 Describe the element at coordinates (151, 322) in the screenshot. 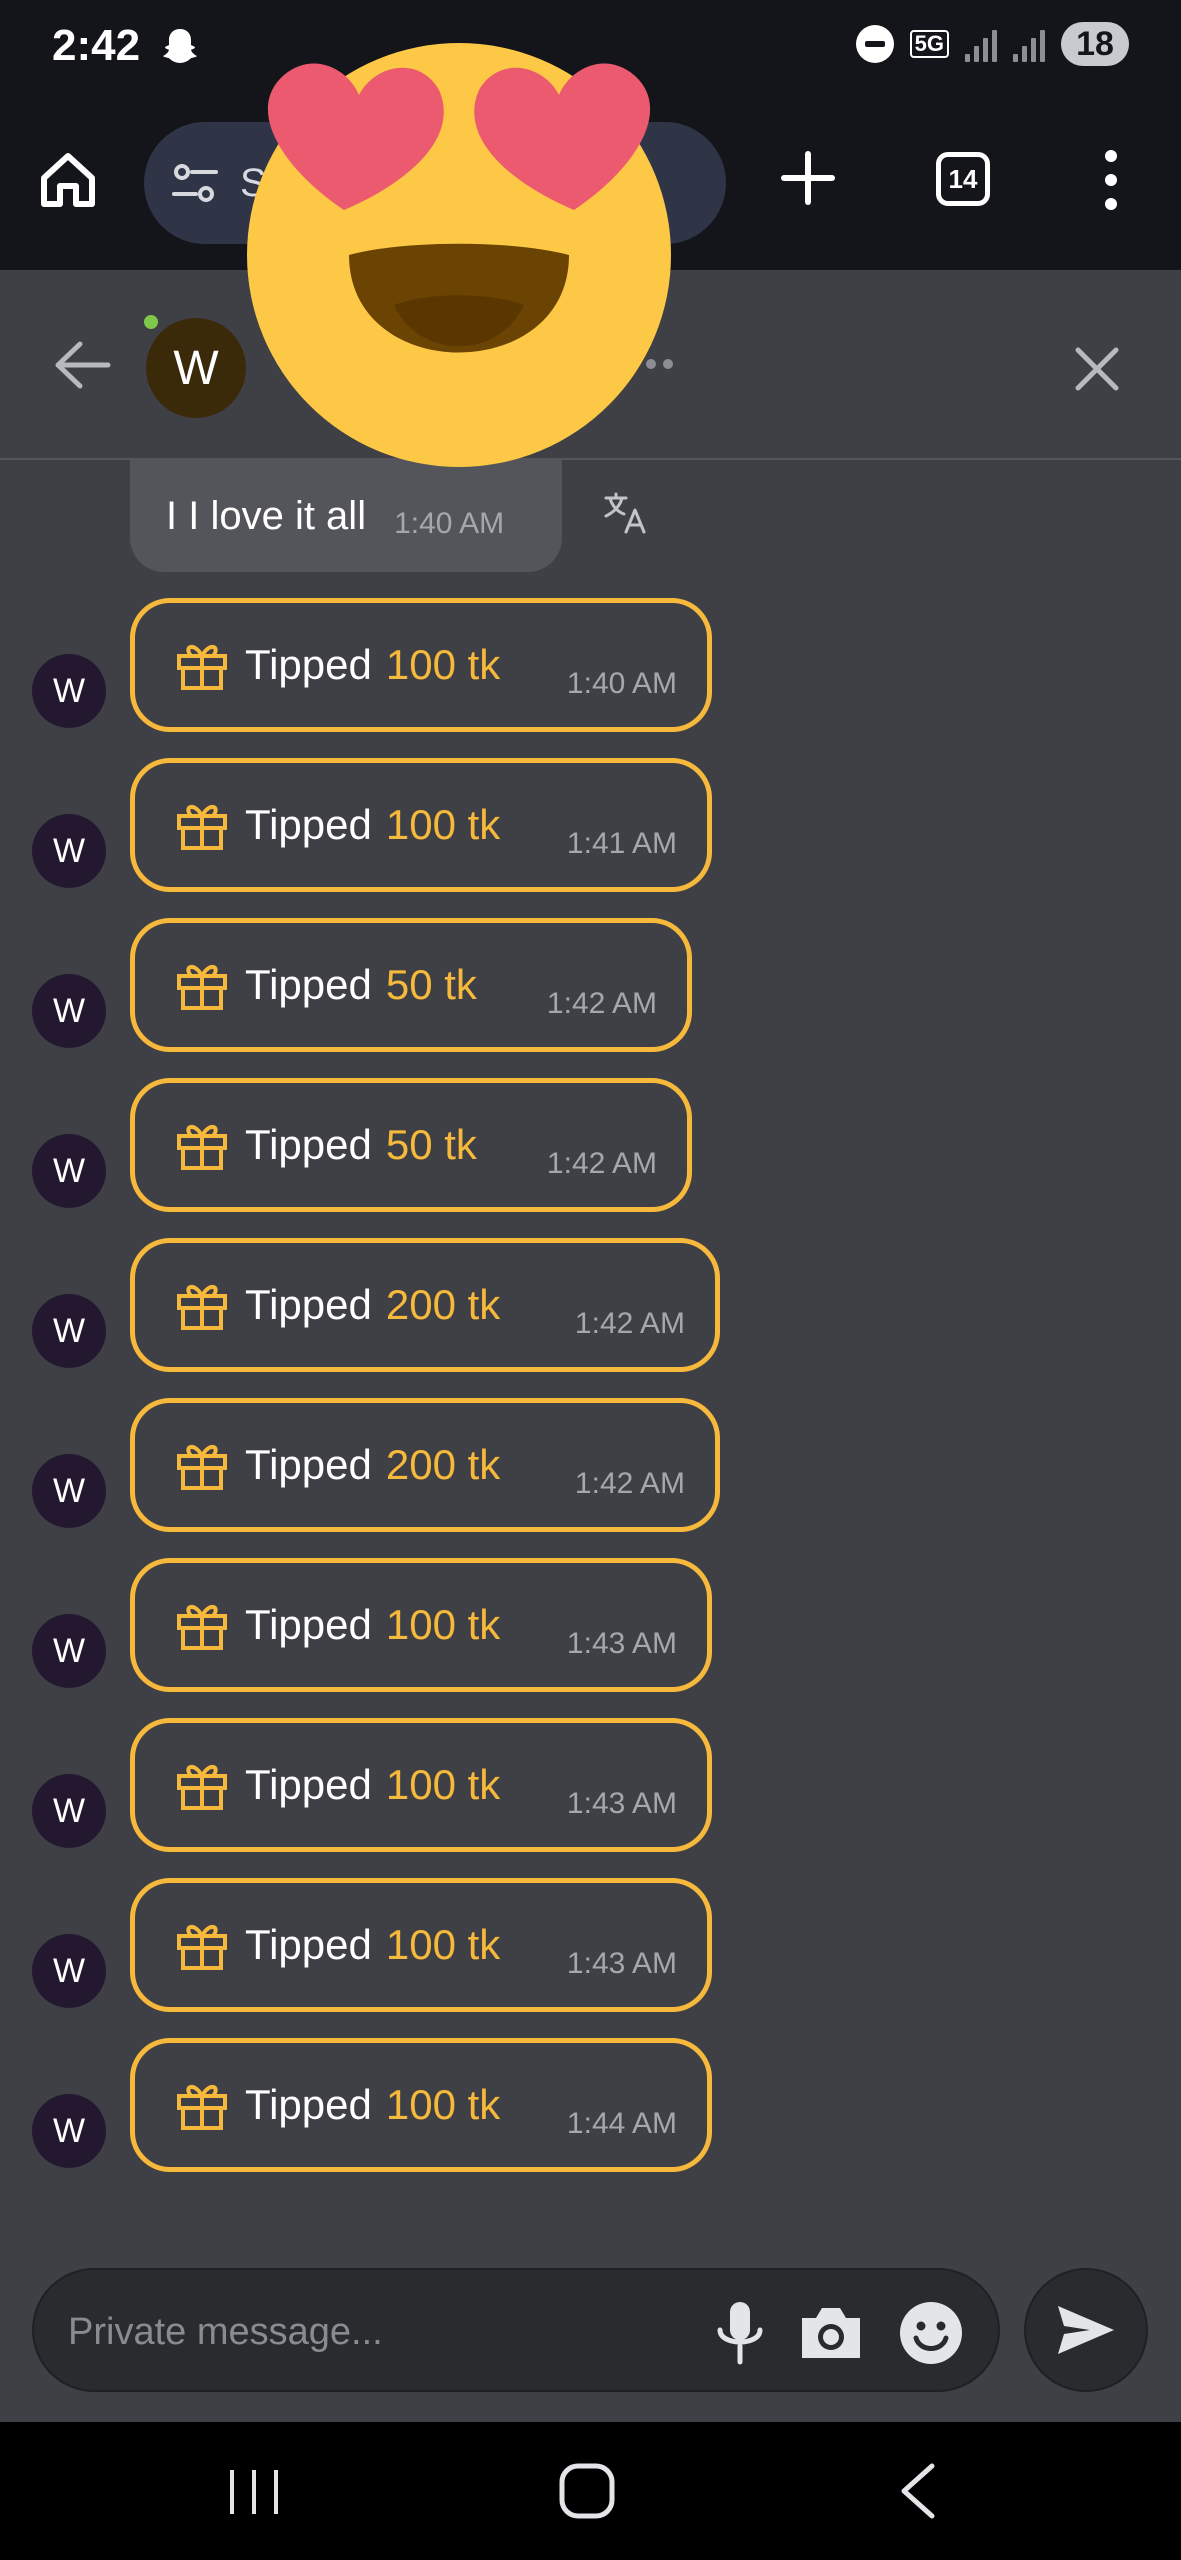

I see `online-indicator` at that location.